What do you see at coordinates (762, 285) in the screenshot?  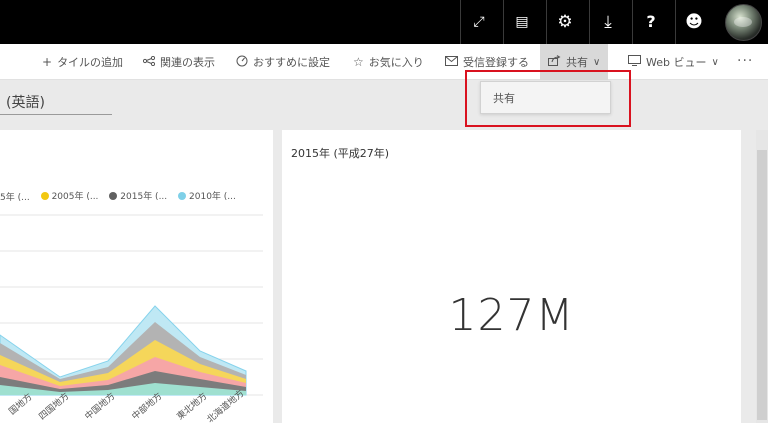 I see `scrollbar-thumb` at bounding box center [762, 285].